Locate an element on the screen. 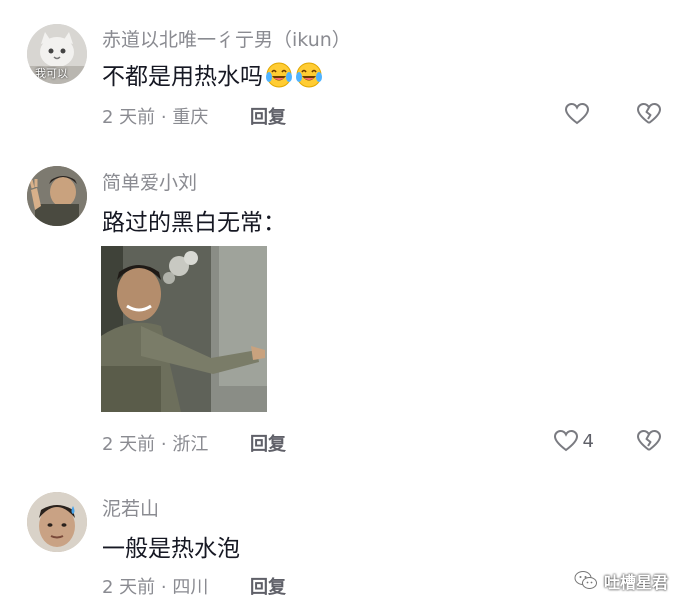 The width and height of the screenshot is (690, 613). comment-text: 一般是热水泡 is located at coordinates (171, 549).